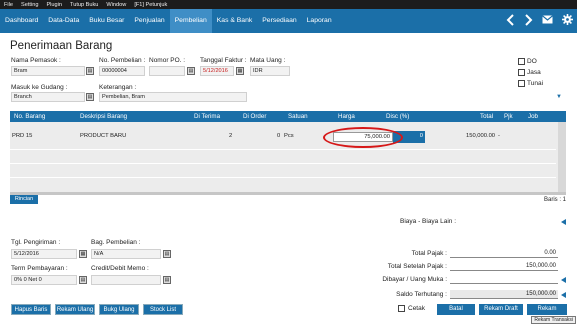  Describe the element at coordinates (84, 5) in the screenshot. I see `menu-tutup-buku: Tutup Buku` at that location.